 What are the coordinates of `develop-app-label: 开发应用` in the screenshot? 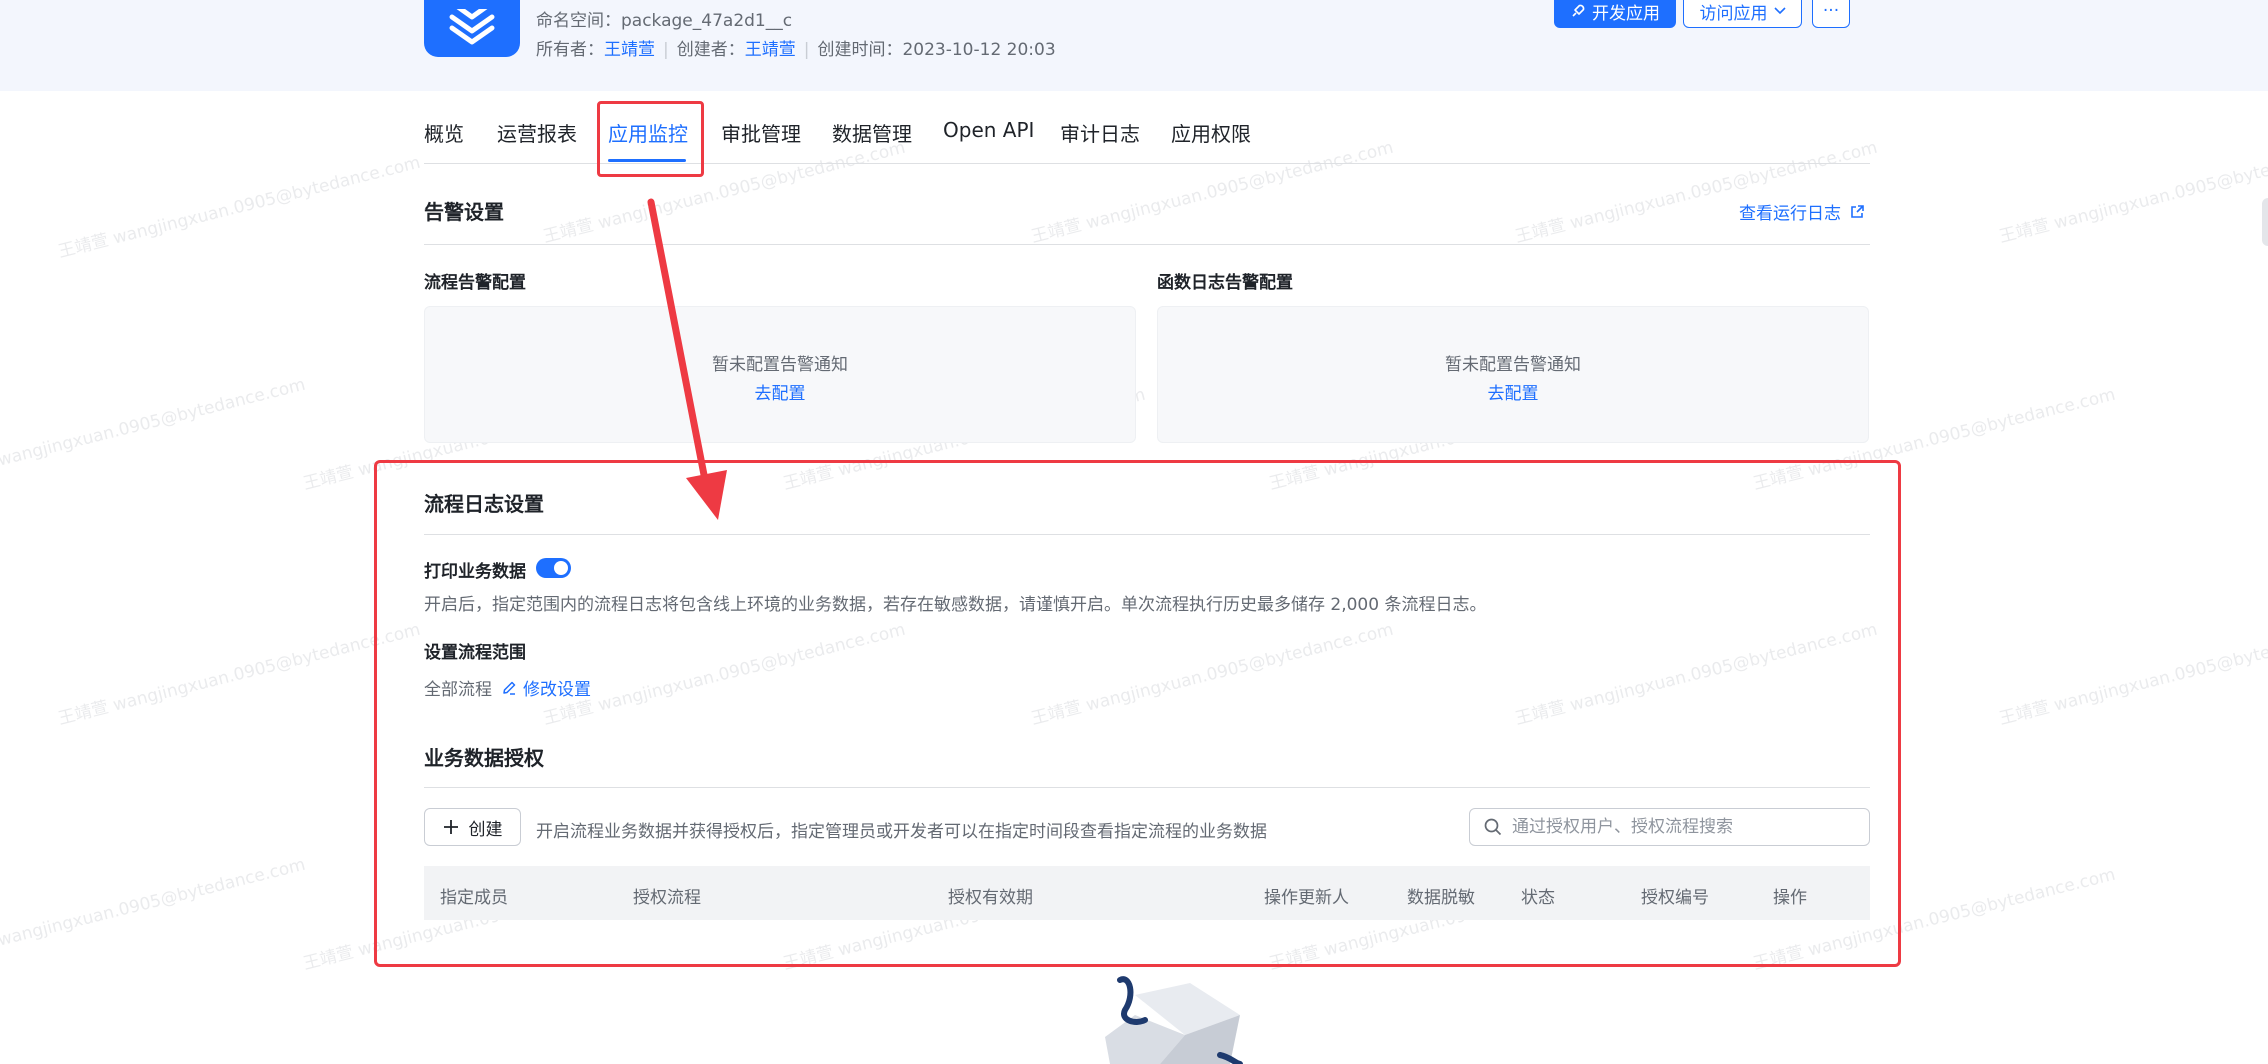 It's located at (1626, 13).